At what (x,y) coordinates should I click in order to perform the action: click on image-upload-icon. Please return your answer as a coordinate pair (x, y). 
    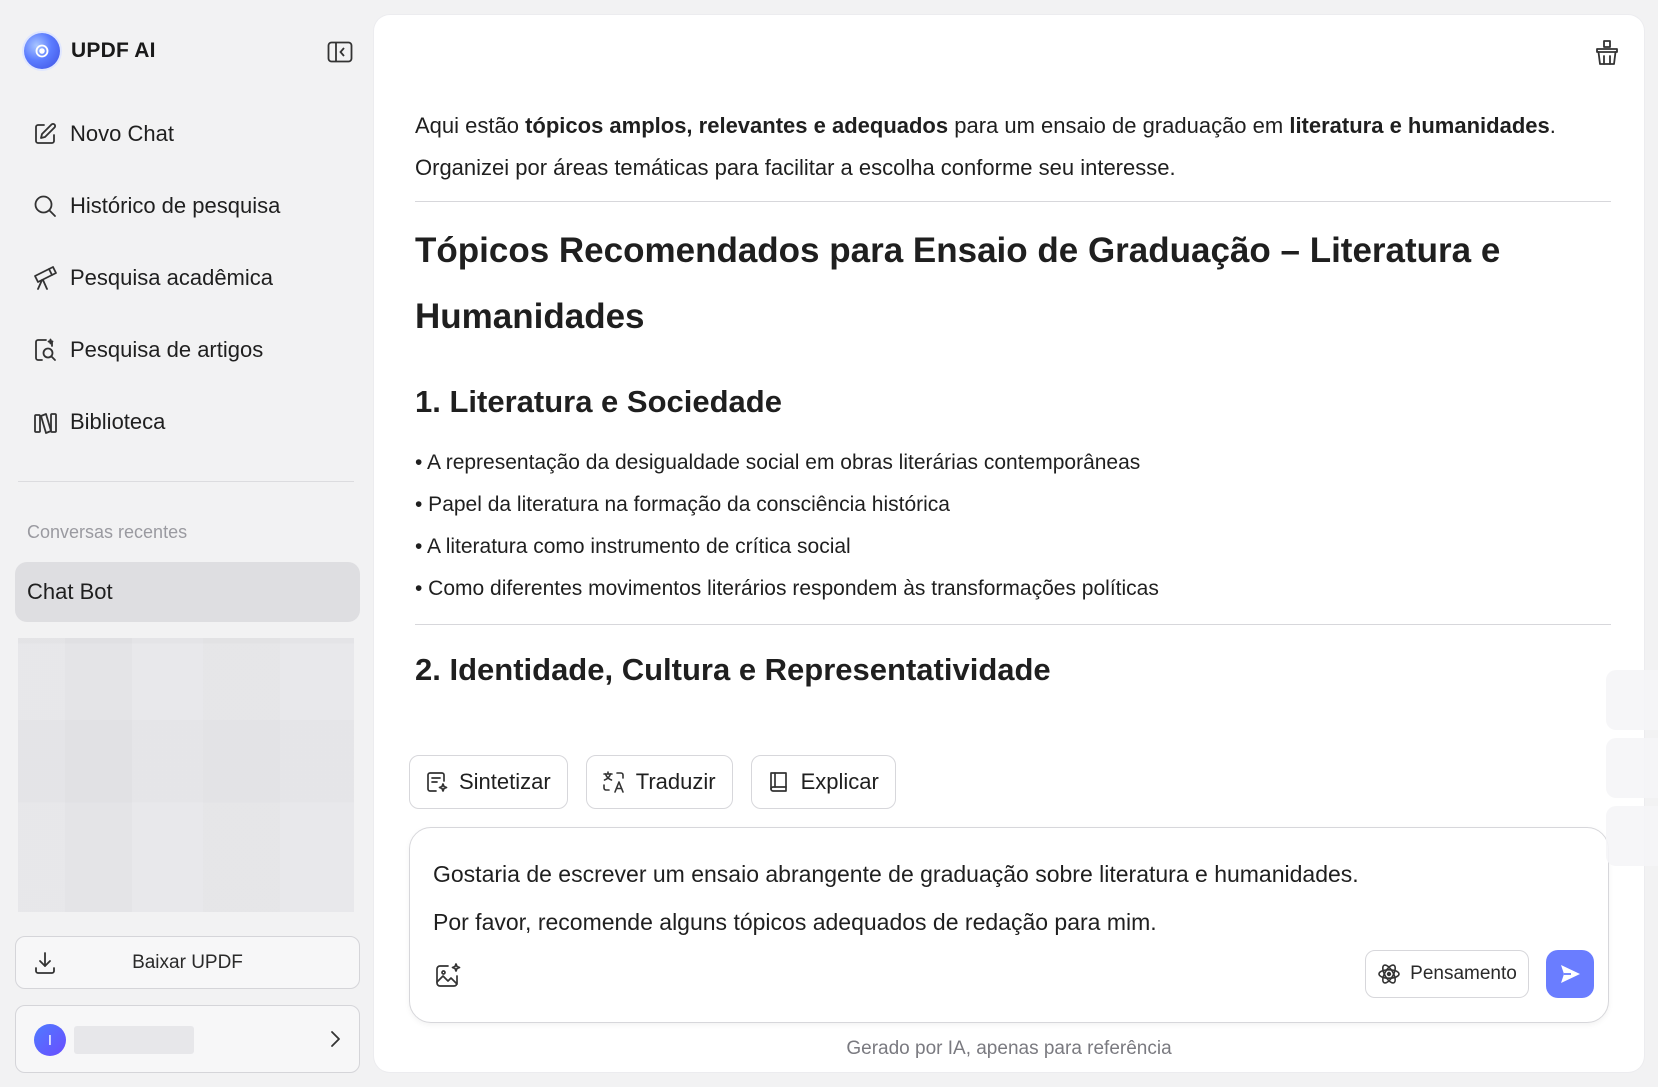
    Looking at the image, I should click on (448, 975).